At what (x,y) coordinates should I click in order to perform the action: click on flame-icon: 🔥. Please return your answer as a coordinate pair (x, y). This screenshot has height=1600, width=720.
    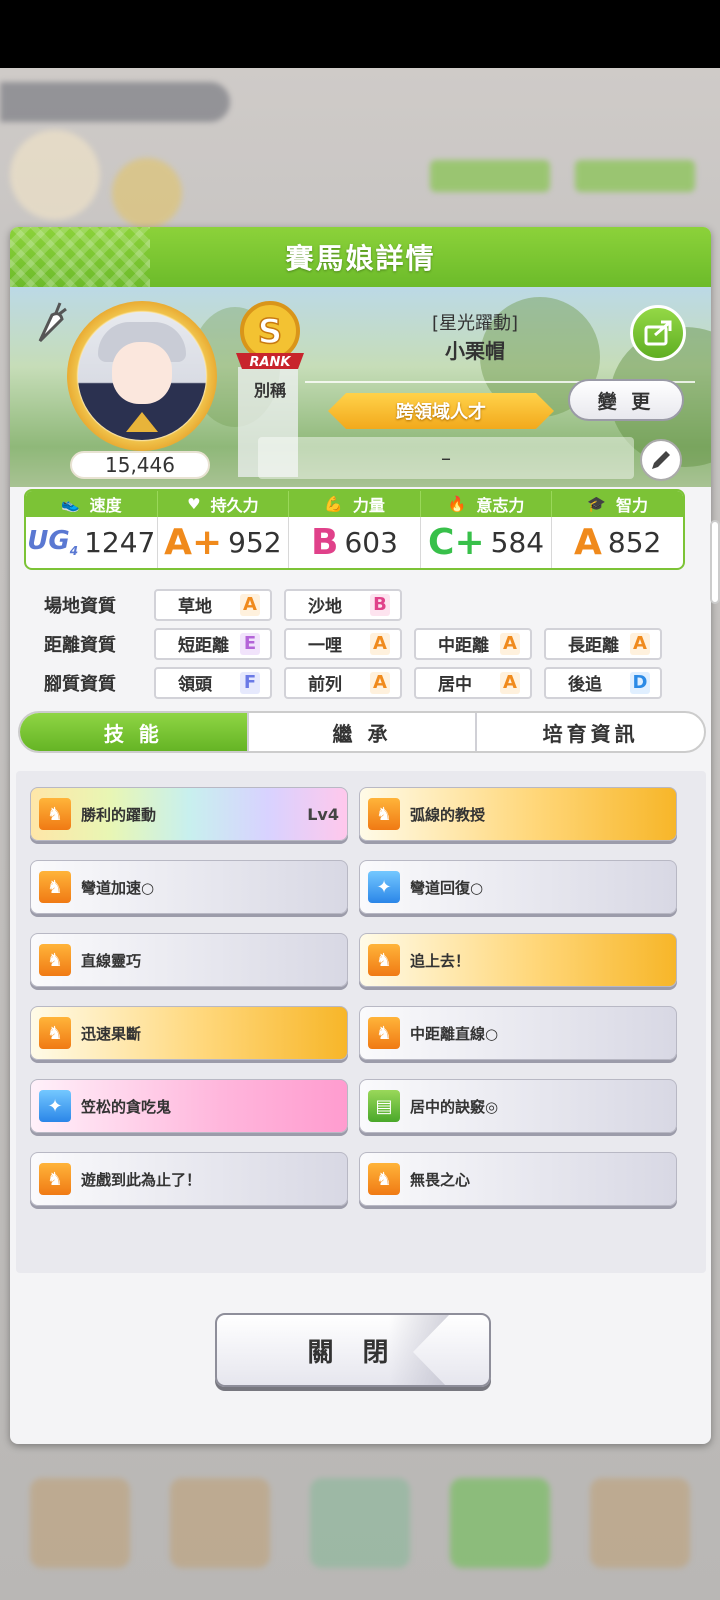
    Looking at the image, I should click on (457, 504).